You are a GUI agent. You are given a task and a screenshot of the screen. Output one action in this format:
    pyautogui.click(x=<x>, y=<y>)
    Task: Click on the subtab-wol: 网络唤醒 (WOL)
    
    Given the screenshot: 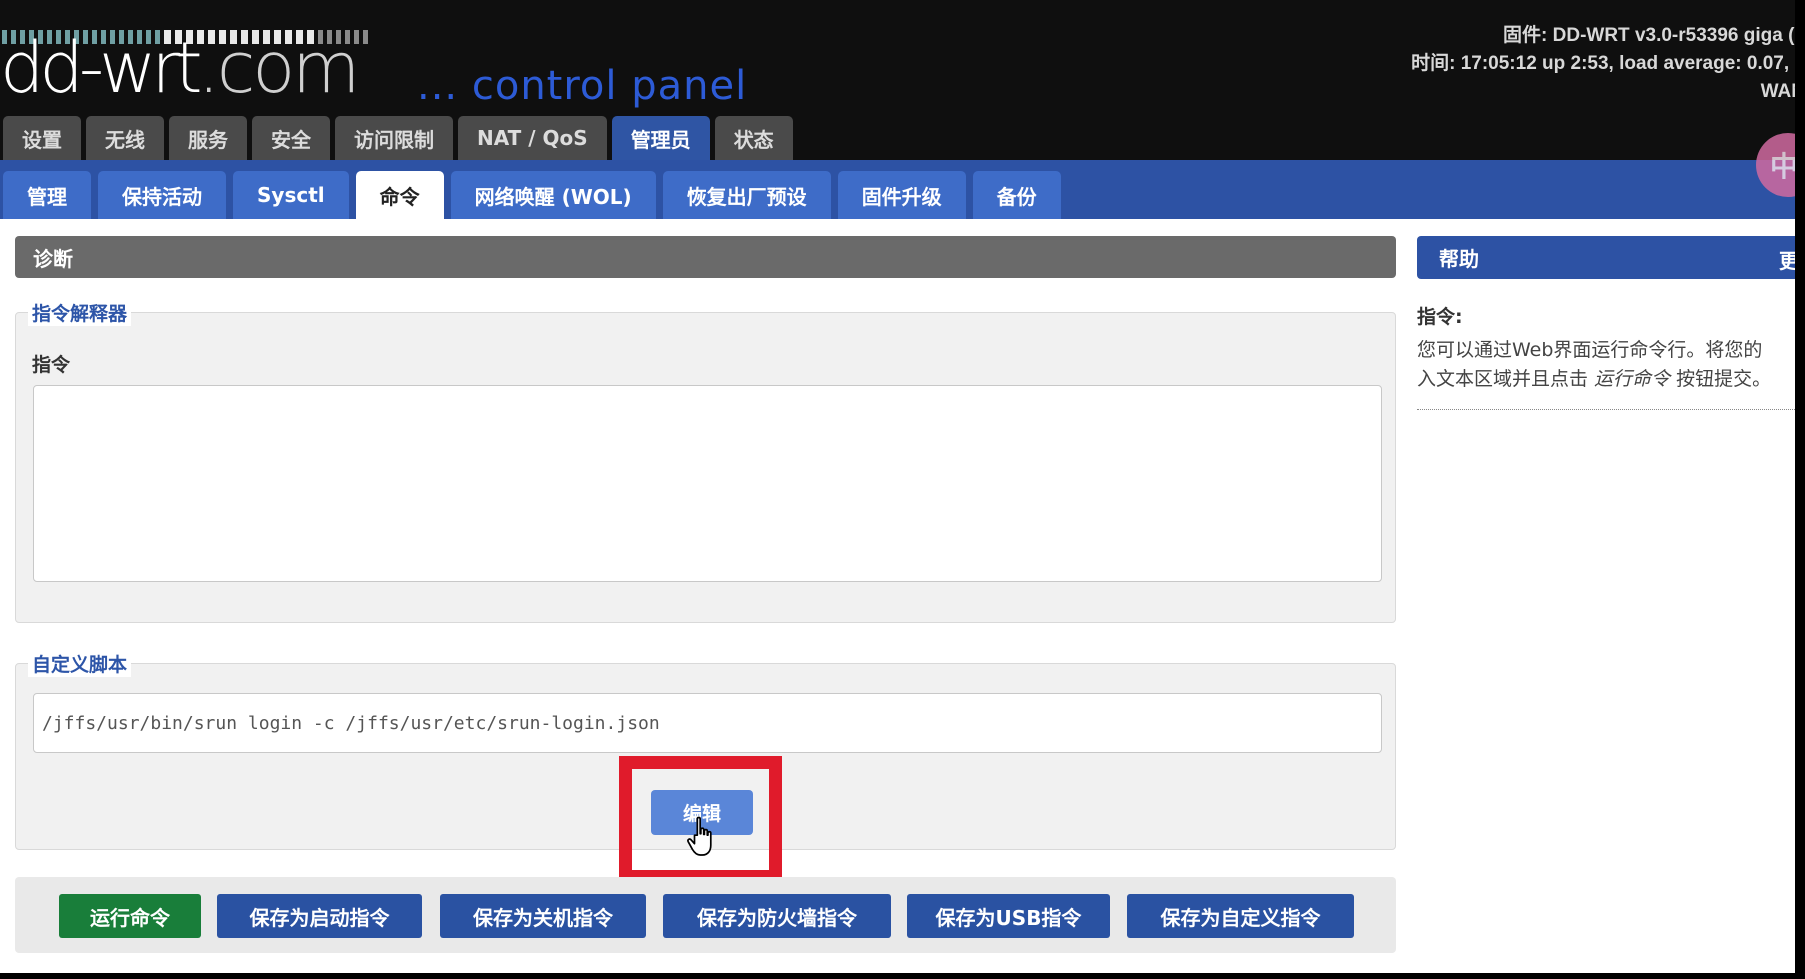 What is the action you would take?
    pyautogui.click(x=553, y=195)
    